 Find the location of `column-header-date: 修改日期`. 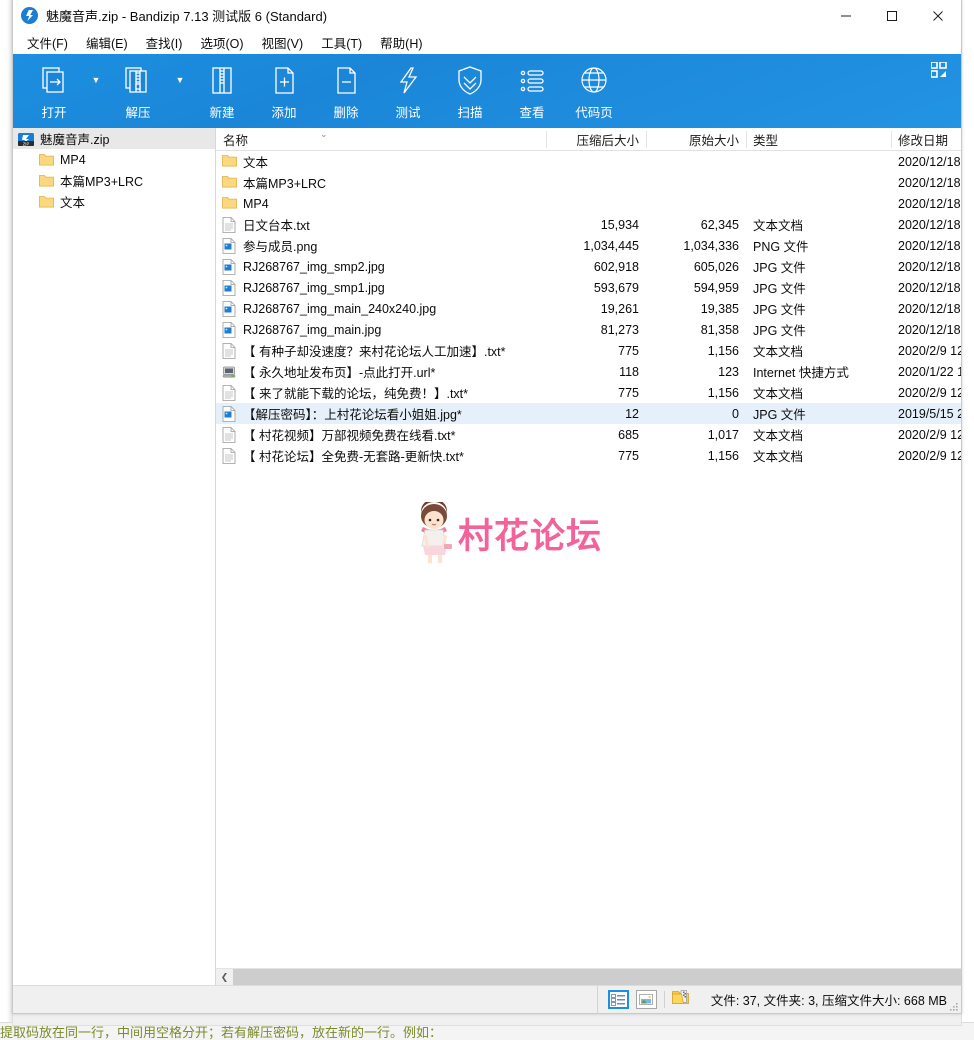

column-header-date: 修改日期 is located at coordinates (926, 139).